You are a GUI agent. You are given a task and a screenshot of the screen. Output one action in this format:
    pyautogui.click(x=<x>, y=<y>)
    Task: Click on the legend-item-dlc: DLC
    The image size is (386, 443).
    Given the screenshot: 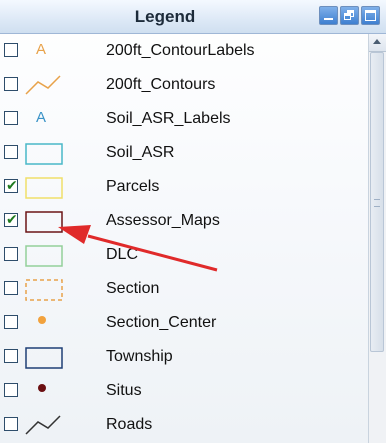 What is the action you would take?
    pyautogui.click(x=184, y=255)
    